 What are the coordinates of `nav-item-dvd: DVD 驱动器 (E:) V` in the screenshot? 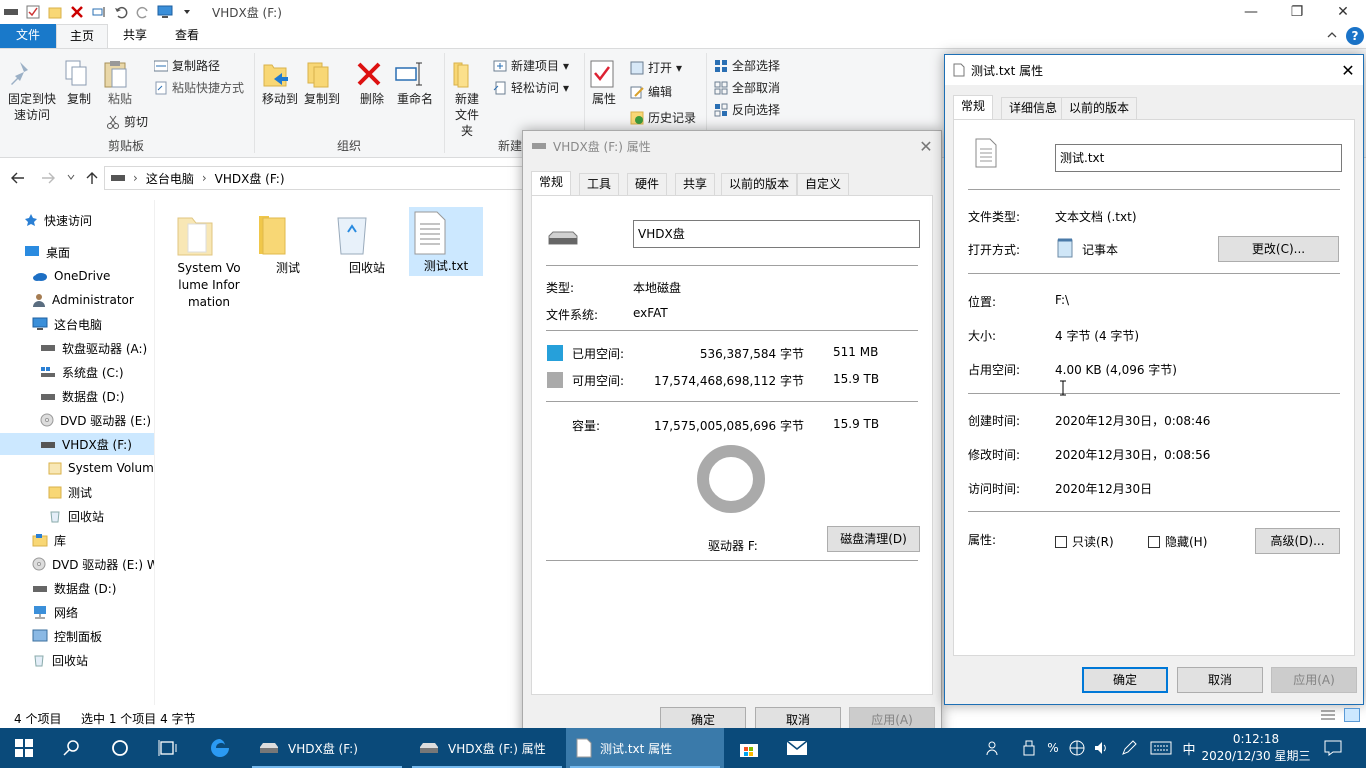 It's located at (97, 420).